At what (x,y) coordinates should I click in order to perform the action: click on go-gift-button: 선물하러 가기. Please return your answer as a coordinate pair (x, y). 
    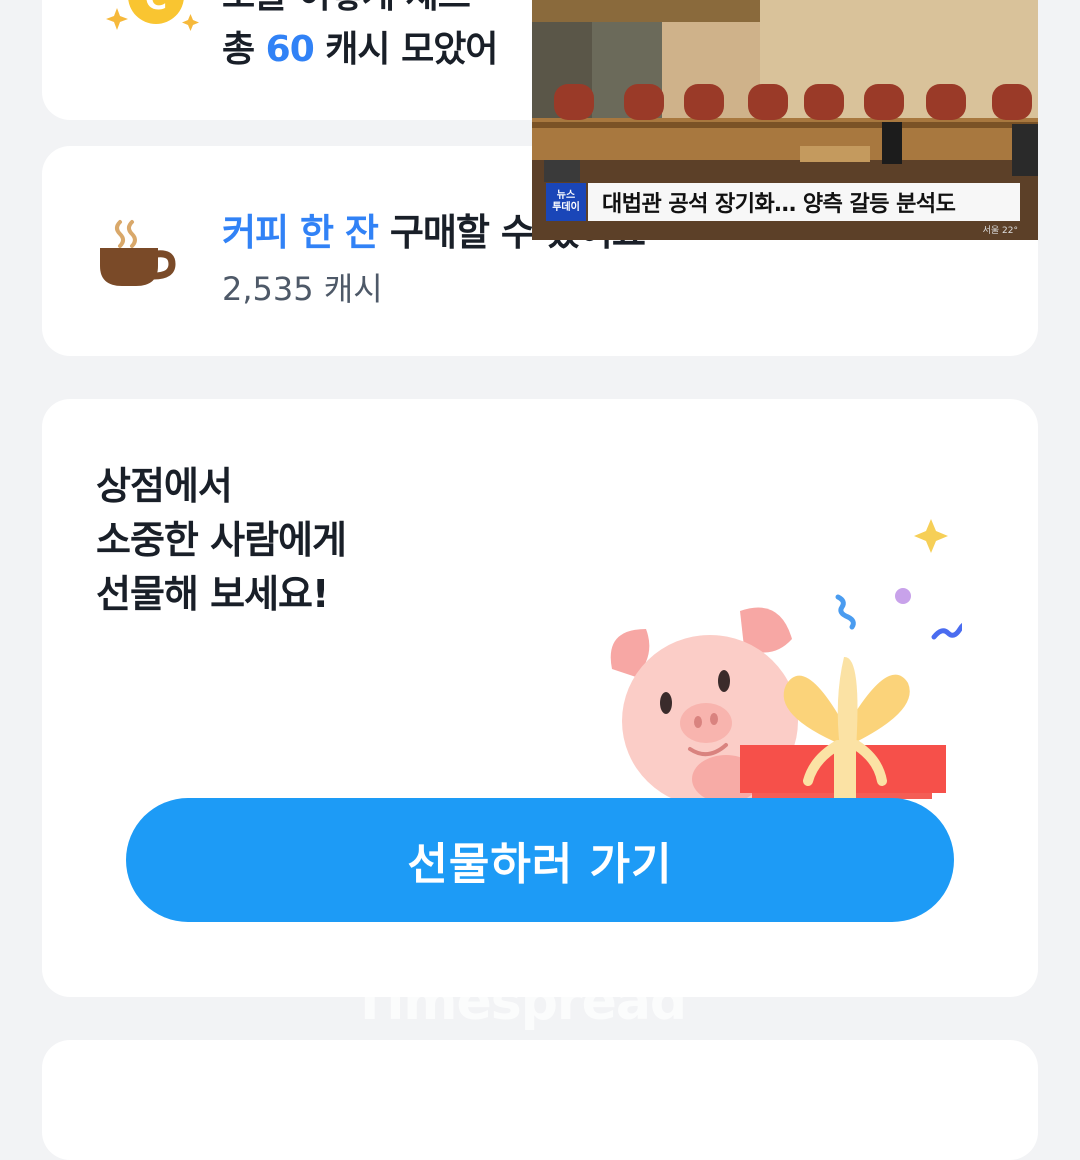
    Looking at the image, I should click on (540, 860).